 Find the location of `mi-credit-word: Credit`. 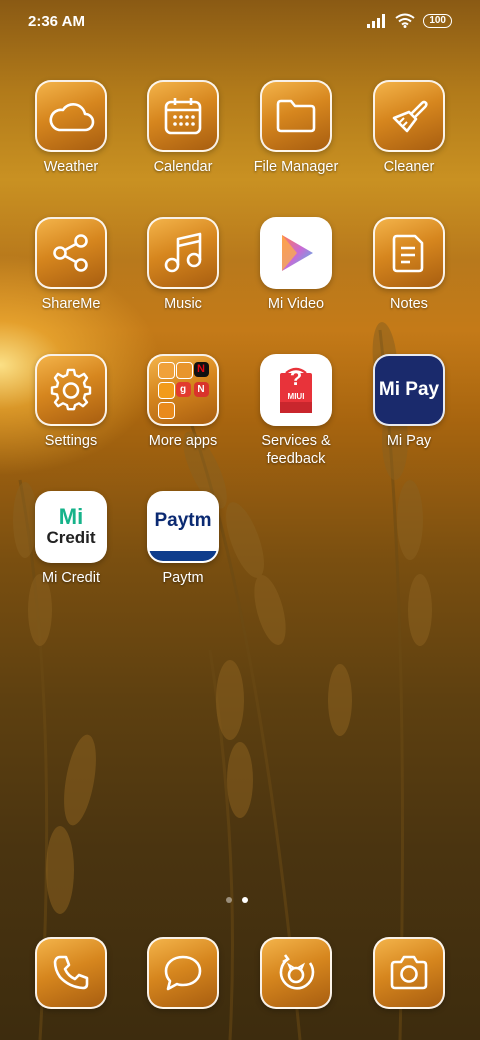

mi-credit-word: Credit is located at coordinates (71, 537).